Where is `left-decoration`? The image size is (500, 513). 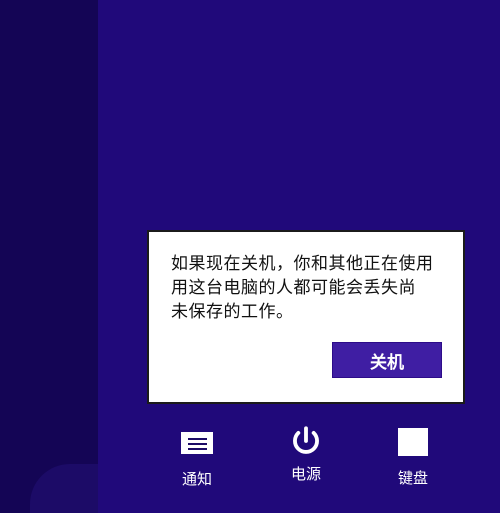 left-decoration is located at coordinates (64, 488).